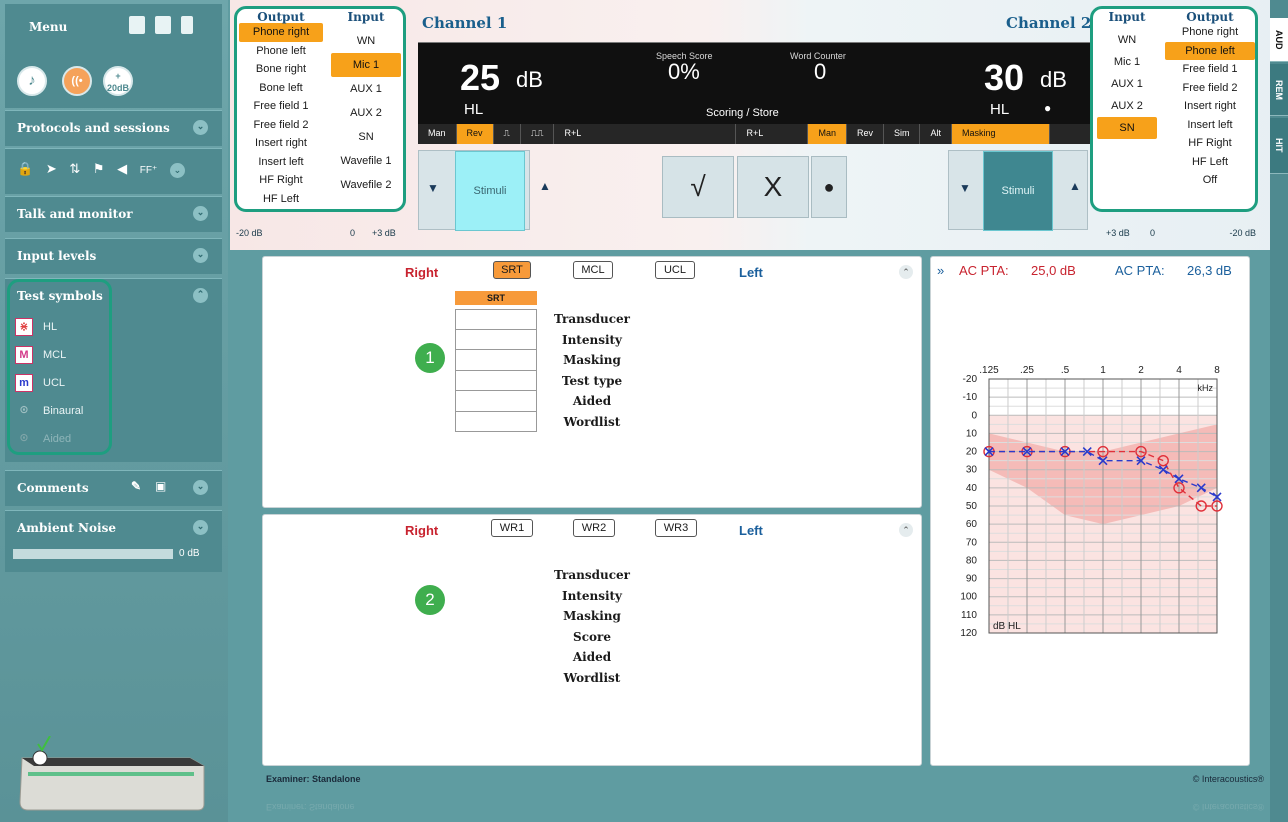 The image size is (1288, 822). I want to click on channel1-slider: -20 dB 0 +3 dB, so click(320, 233).